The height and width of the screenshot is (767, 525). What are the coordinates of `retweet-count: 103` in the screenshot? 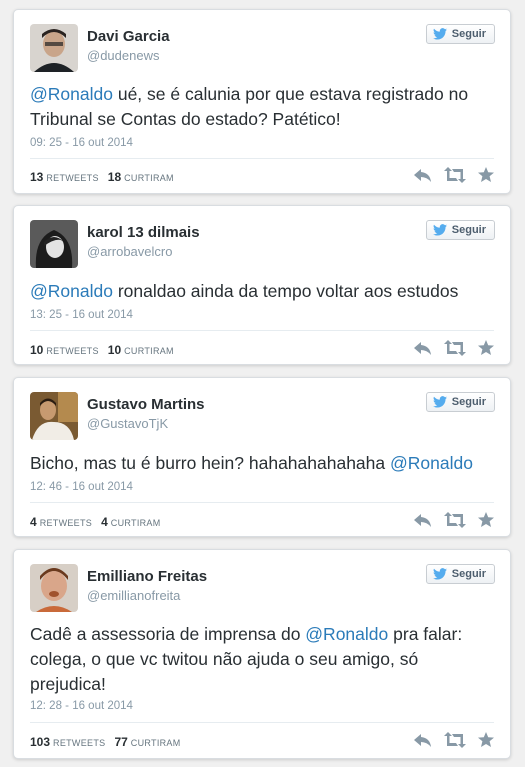 It's located at (40, 742).